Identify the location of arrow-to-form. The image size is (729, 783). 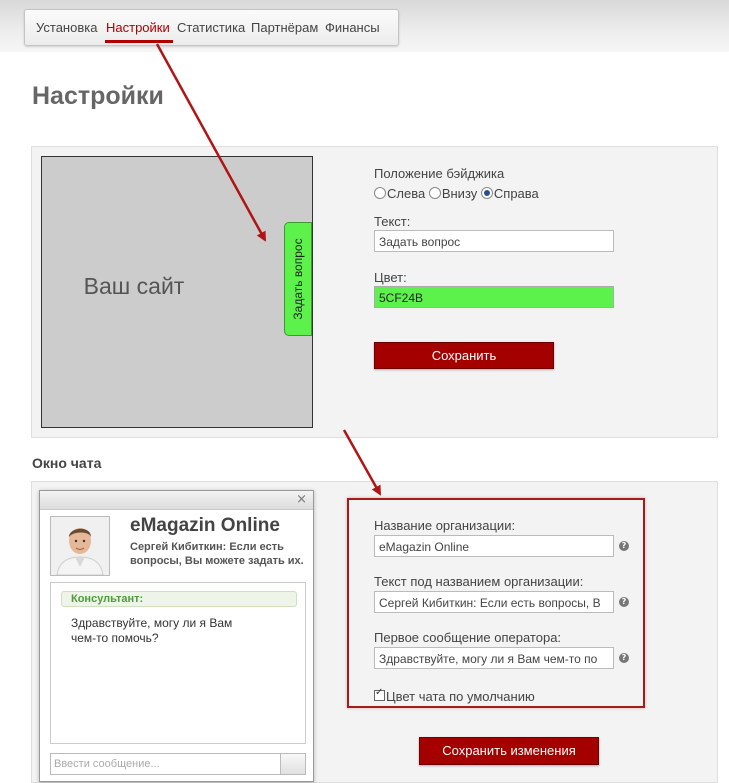
(362, 462).